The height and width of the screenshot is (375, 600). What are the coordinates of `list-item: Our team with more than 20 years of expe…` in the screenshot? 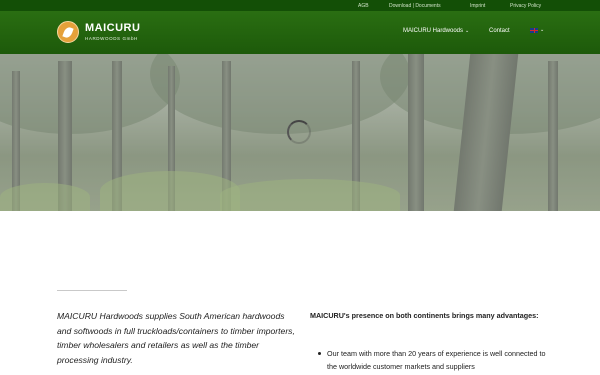 It's located at (436, 360).